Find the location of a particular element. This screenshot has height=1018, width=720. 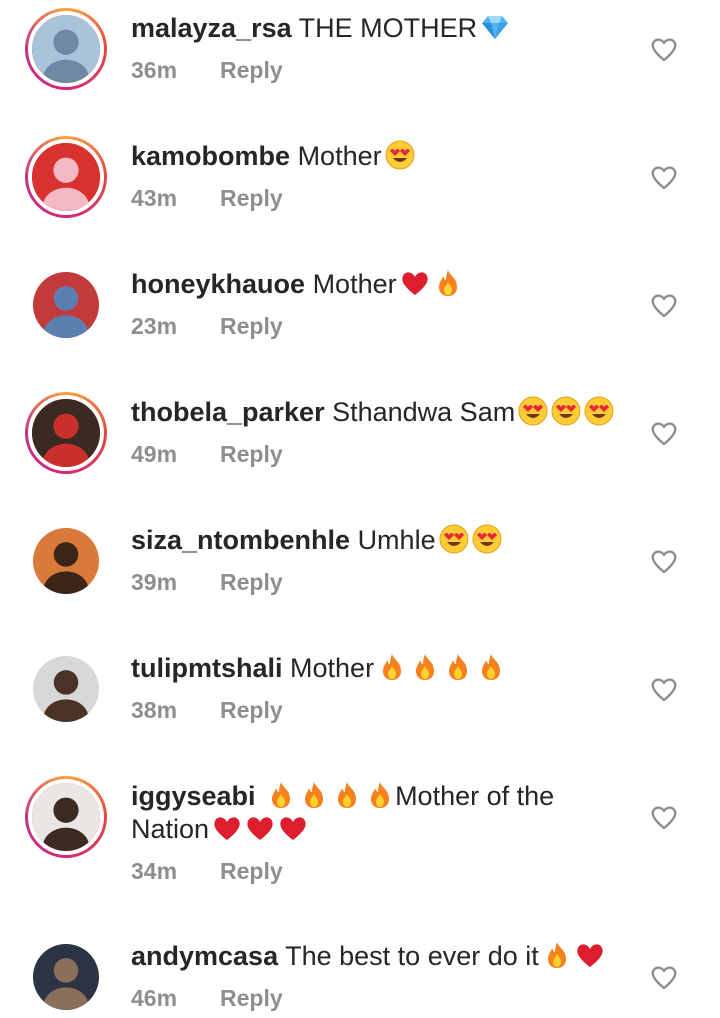

comment-text: andymcasa The best to ever do it 46m Reply is located at coordinates (381, 977).